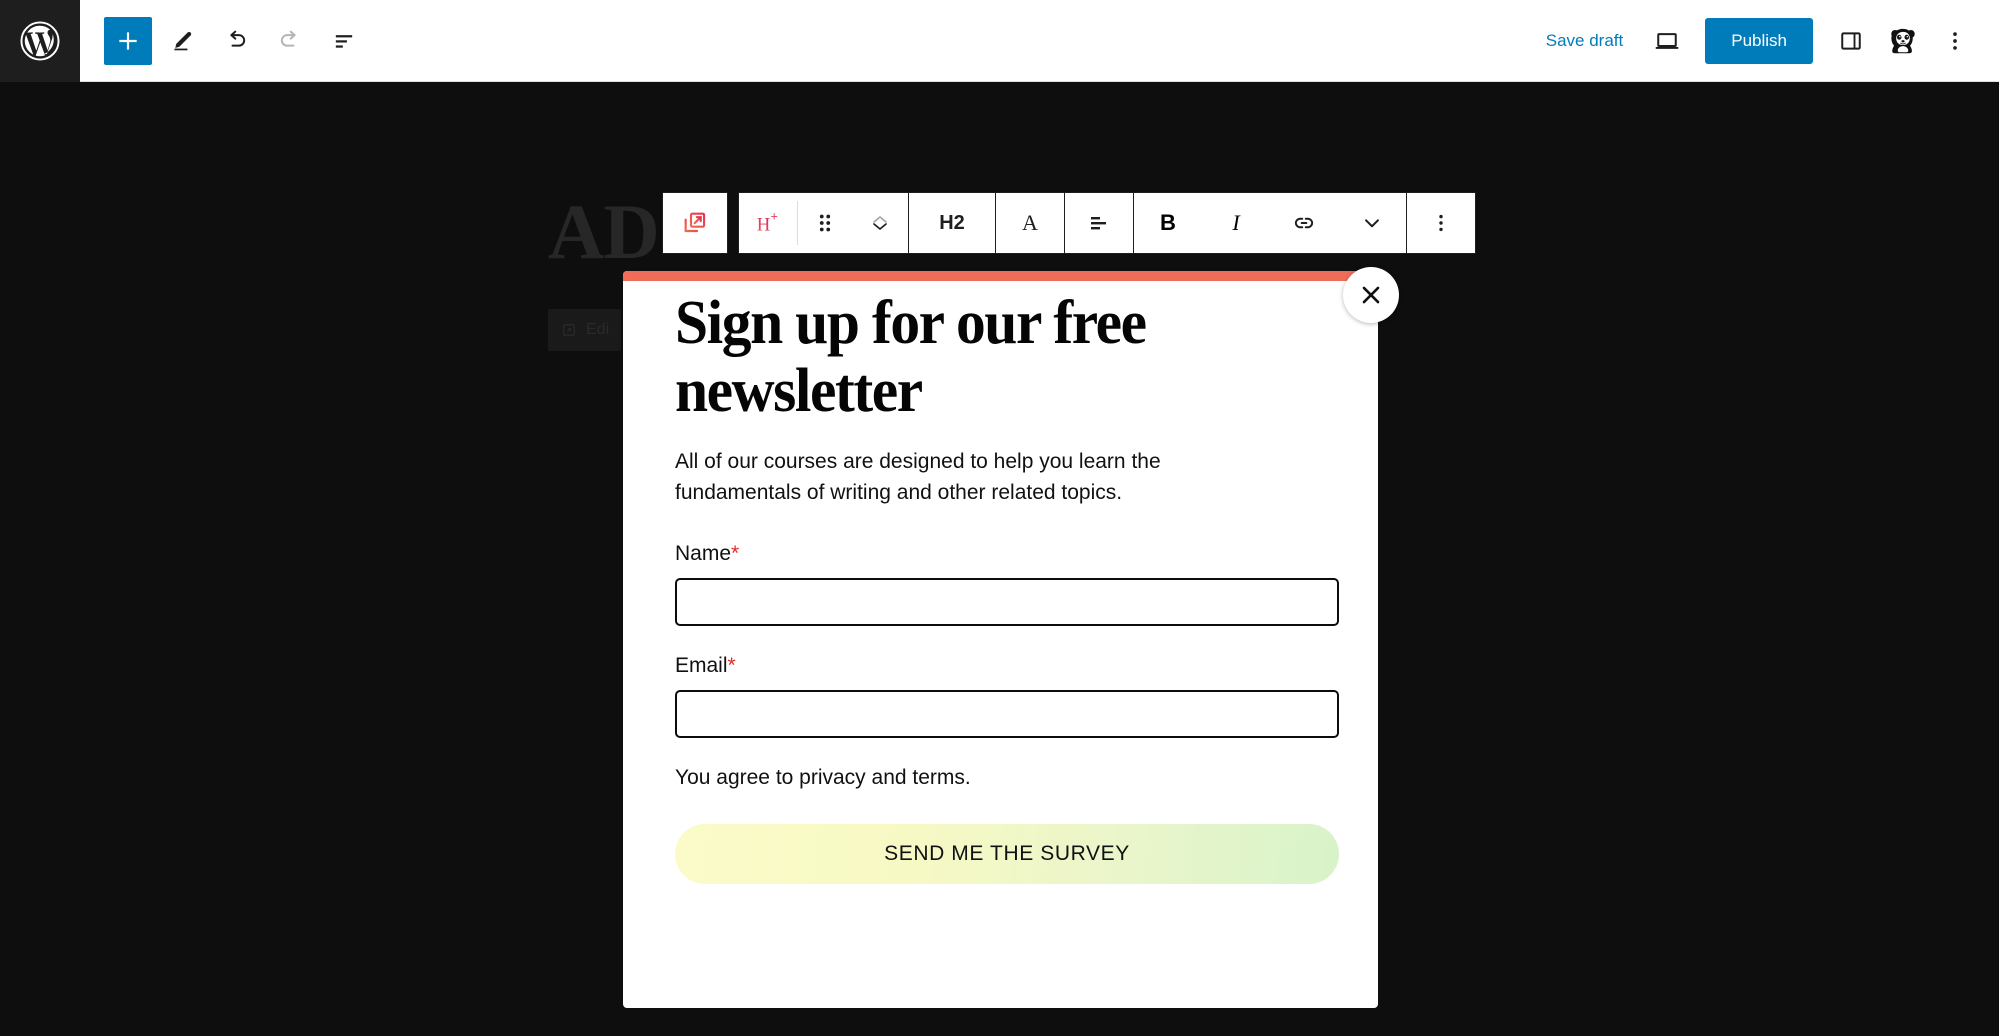 The image size is (1999, 1036). I want to click on align-text-button, so click(1099, 223).